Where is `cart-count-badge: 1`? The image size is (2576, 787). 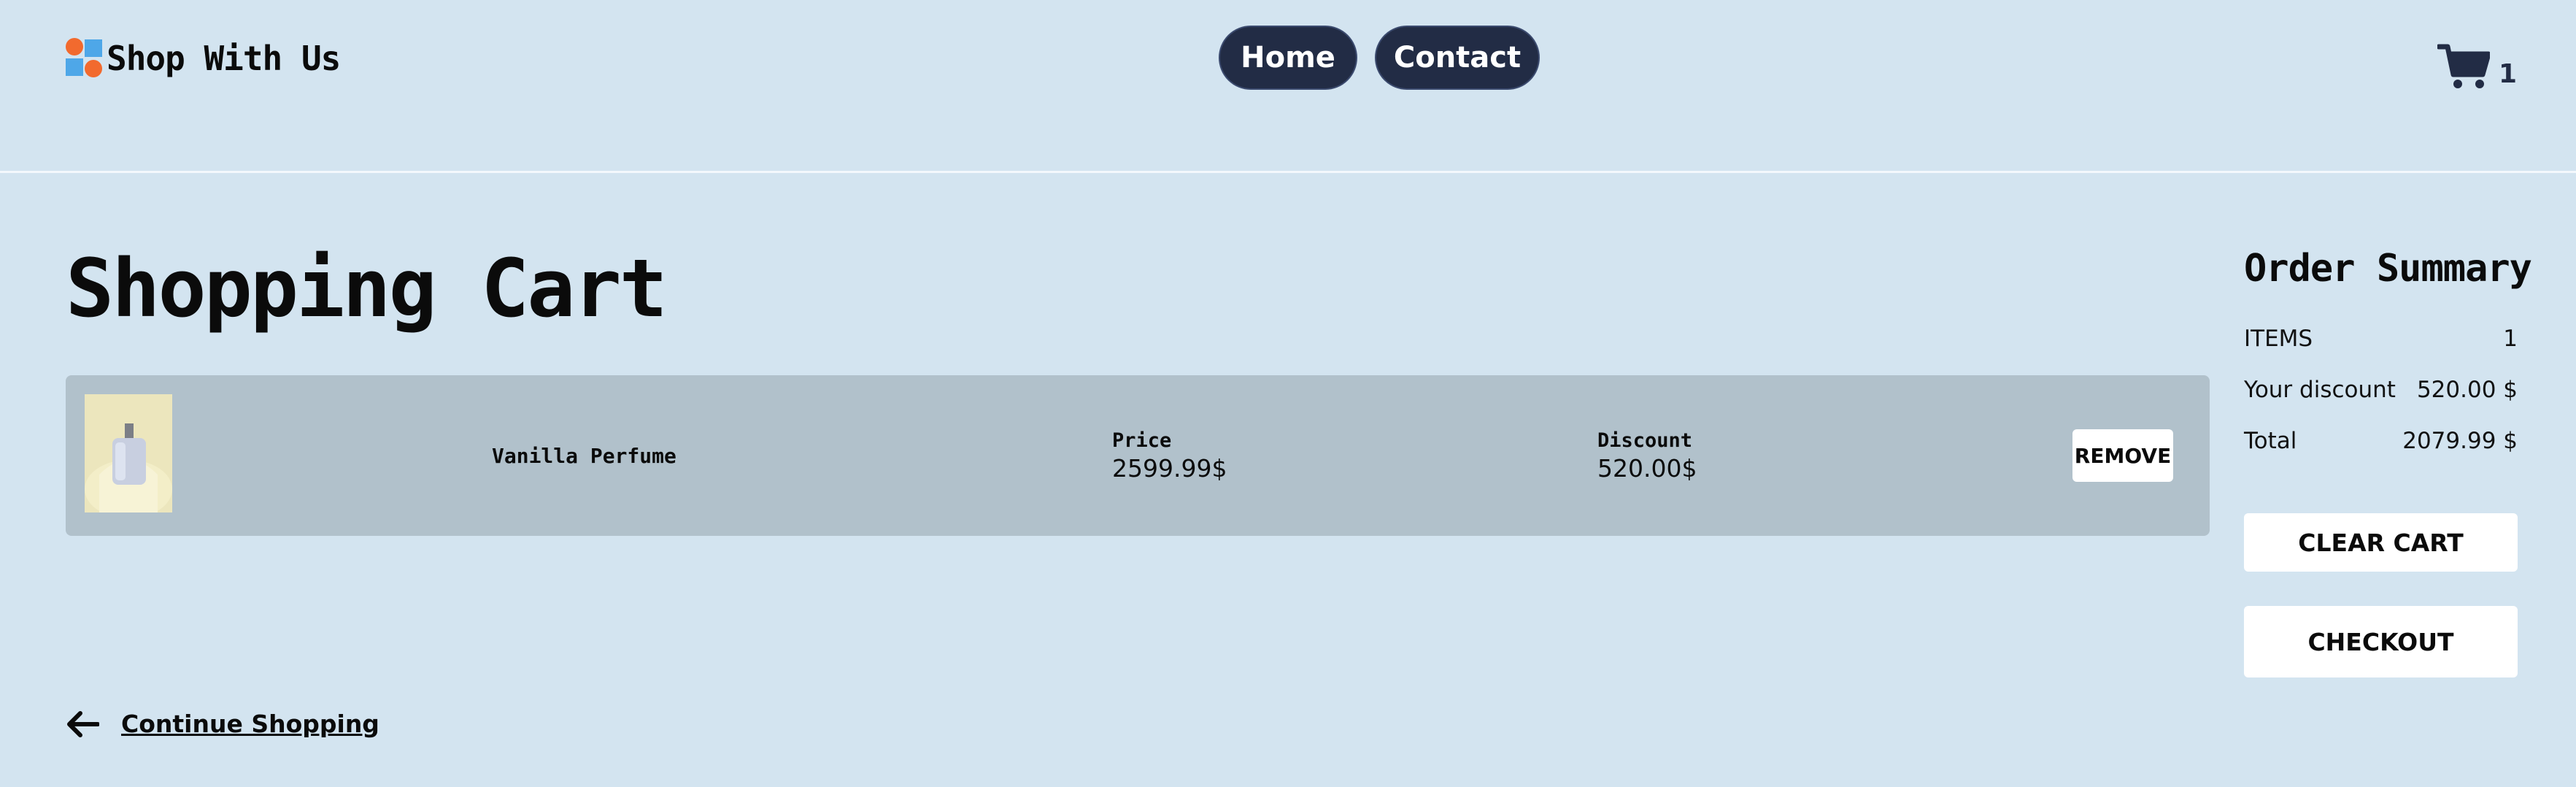
cart-count-badge: 1 is located at coordinates (2508, 74).